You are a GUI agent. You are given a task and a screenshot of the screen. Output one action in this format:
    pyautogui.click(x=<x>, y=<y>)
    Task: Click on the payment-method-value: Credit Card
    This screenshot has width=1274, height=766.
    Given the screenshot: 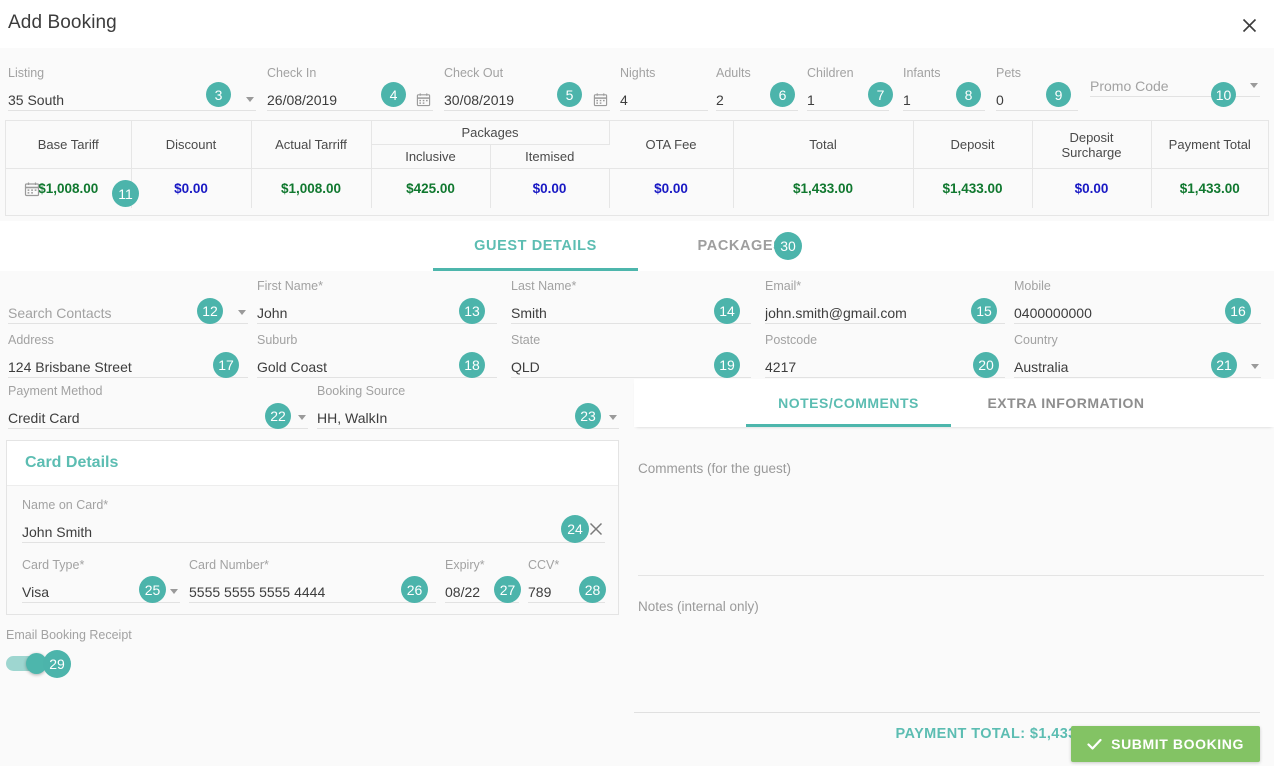 What is the action you would take?
    pyautogui.click(x=44, y=418)
    